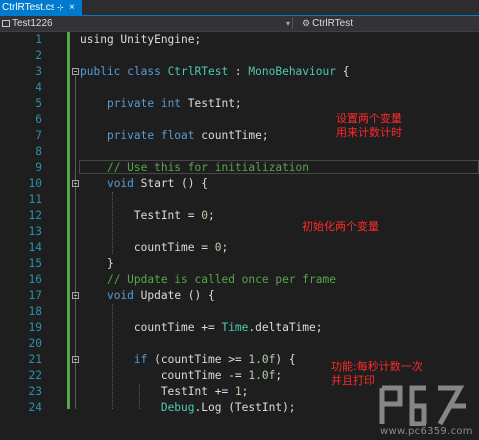 This screenshot has width=479, height=440. I want to click on line-number: 15, so click(35, 263).